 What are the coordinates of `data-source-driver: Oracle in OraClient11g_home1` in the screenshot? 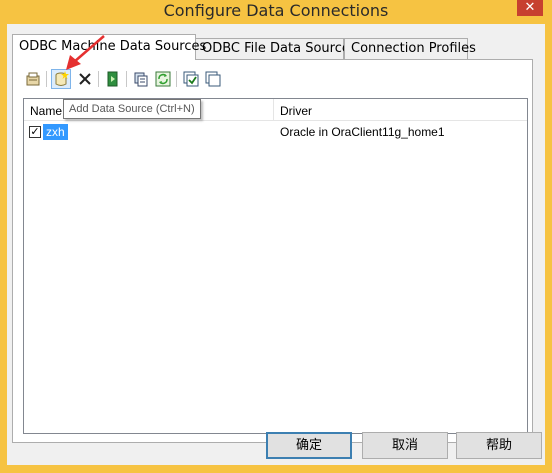 It's located at (362, 132).